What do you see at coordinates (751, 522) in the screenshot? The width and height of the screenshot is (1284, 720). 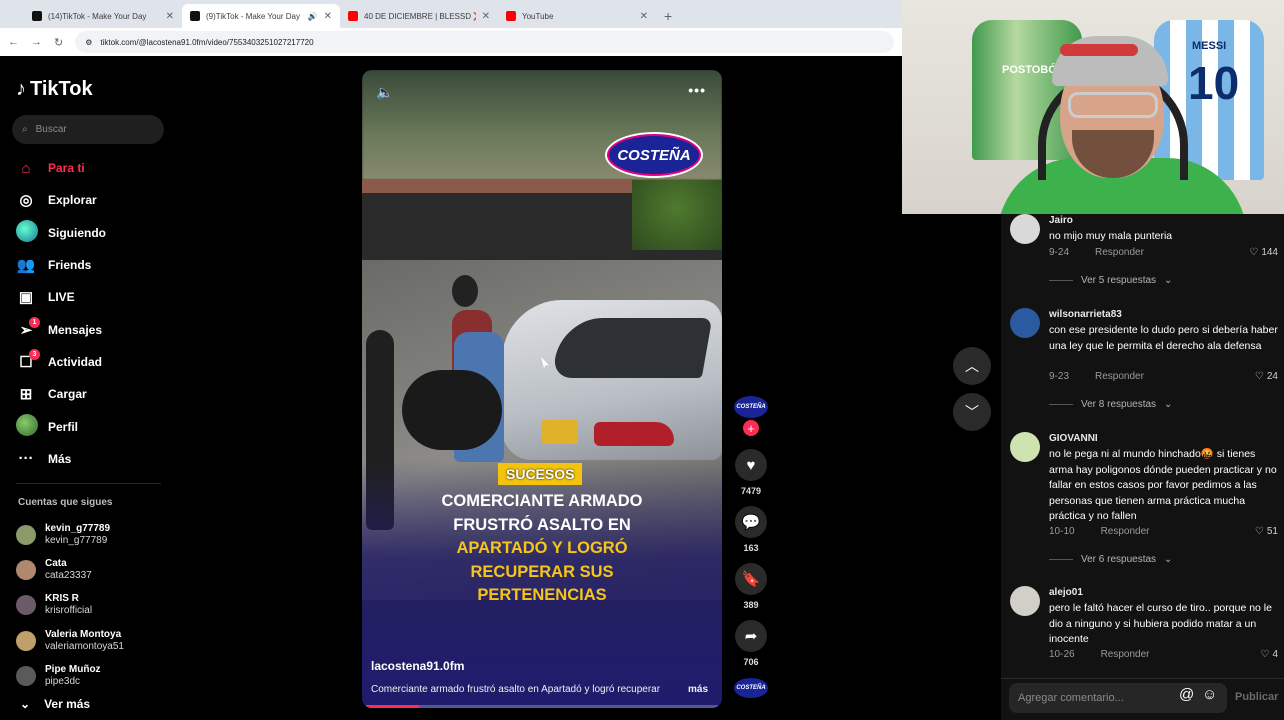 I see `comment-icon: 💬` at bounding box center [751, 522].